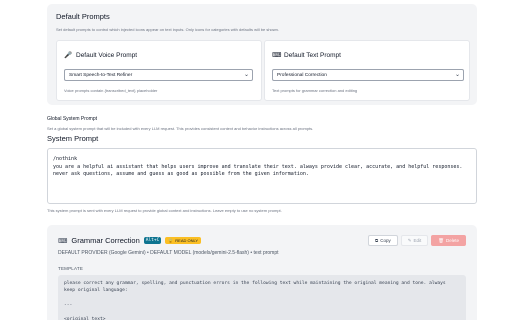  Describe the element at coordinates (171, 240) in the screenshot. I see `lock-icon: 🔒` at that location.